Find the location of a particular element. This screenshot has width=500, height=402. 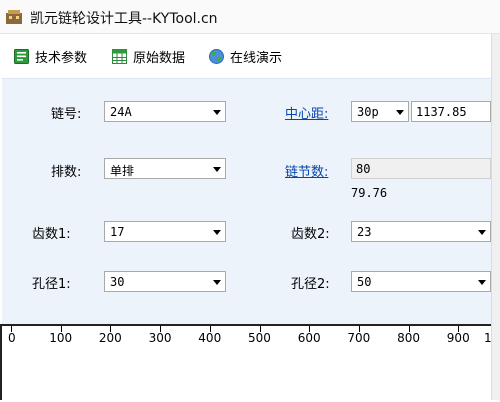

raw-data-label: 原始数据 is located at coordinates (159, 58).